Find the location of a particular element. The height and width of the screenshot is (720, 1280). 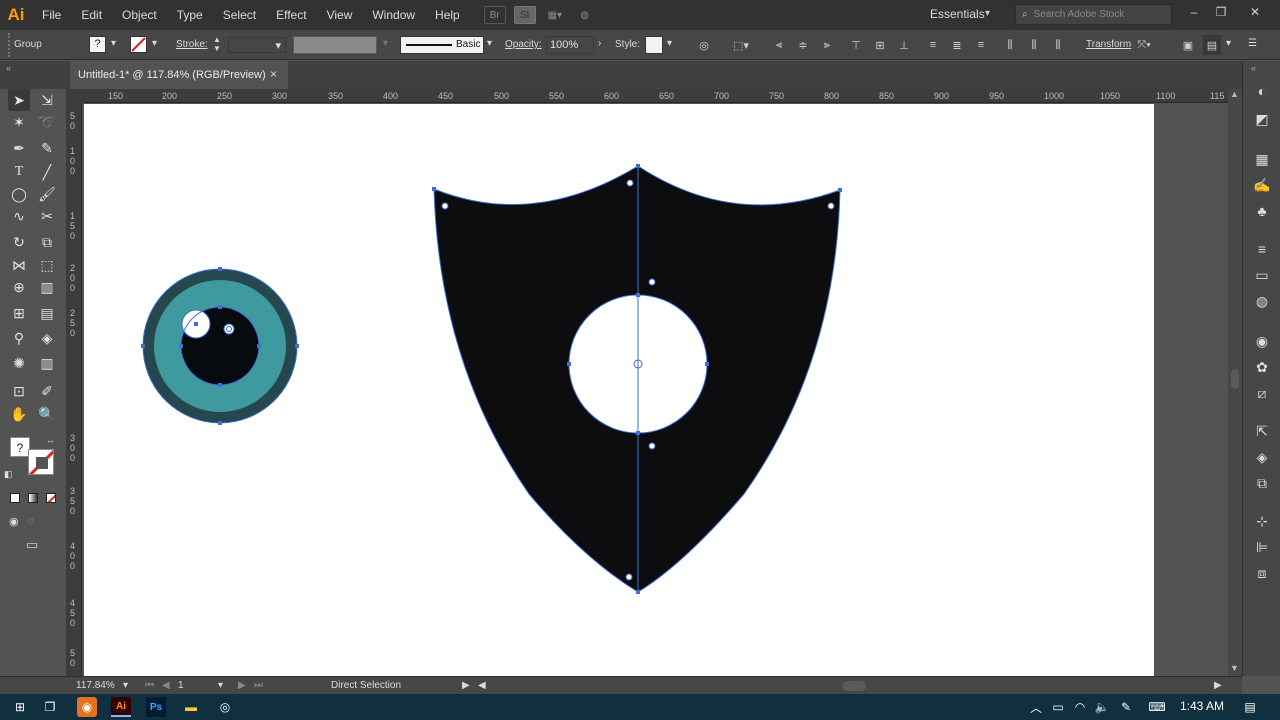

curvature-tool-icon: ✎ is located at coordinates (47, 148).